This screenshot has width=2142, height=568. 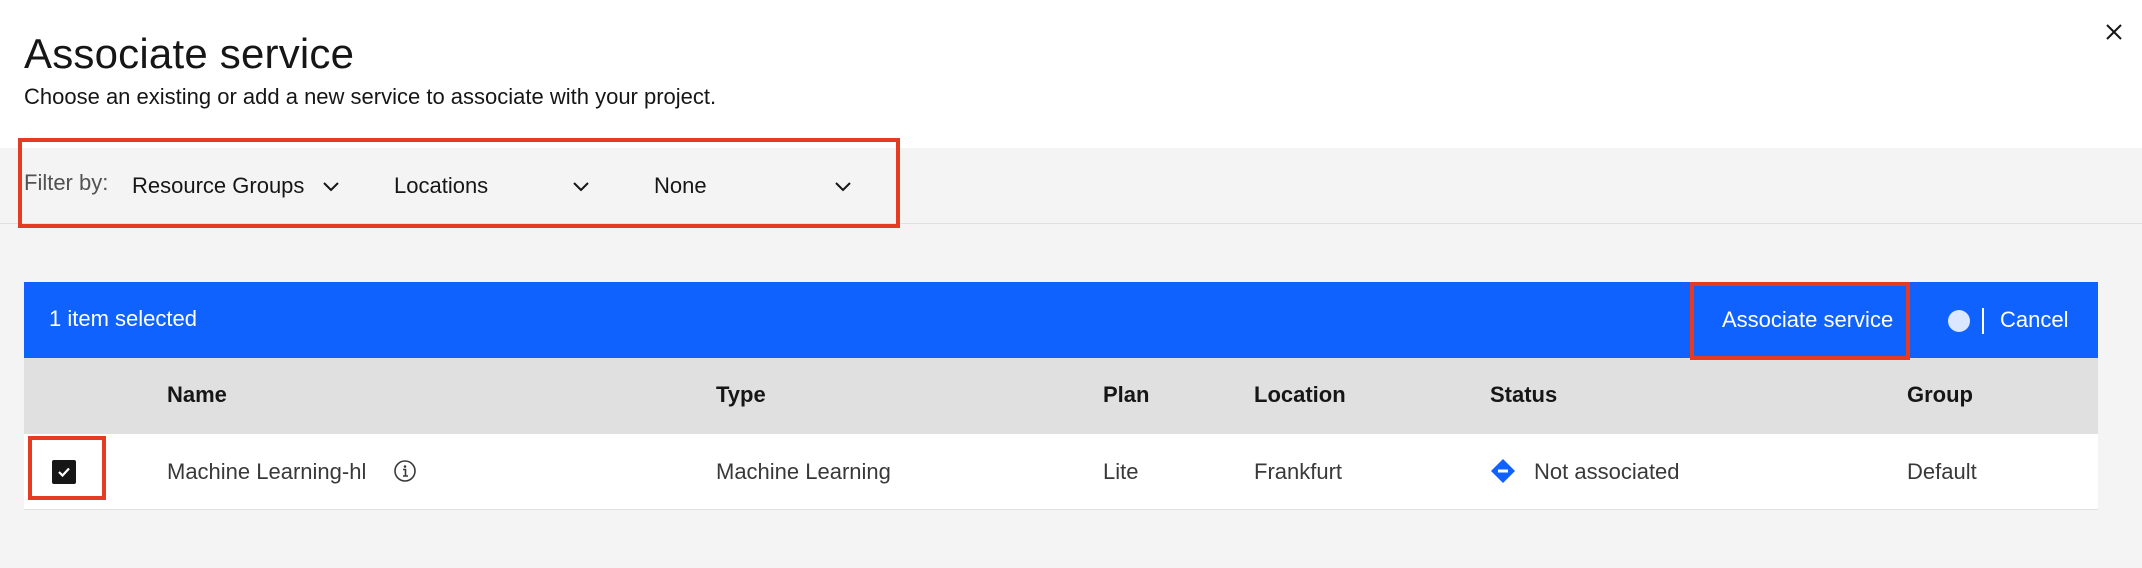 I want to click on associate-service-button: Associate service, so click(x=1807, y=320).